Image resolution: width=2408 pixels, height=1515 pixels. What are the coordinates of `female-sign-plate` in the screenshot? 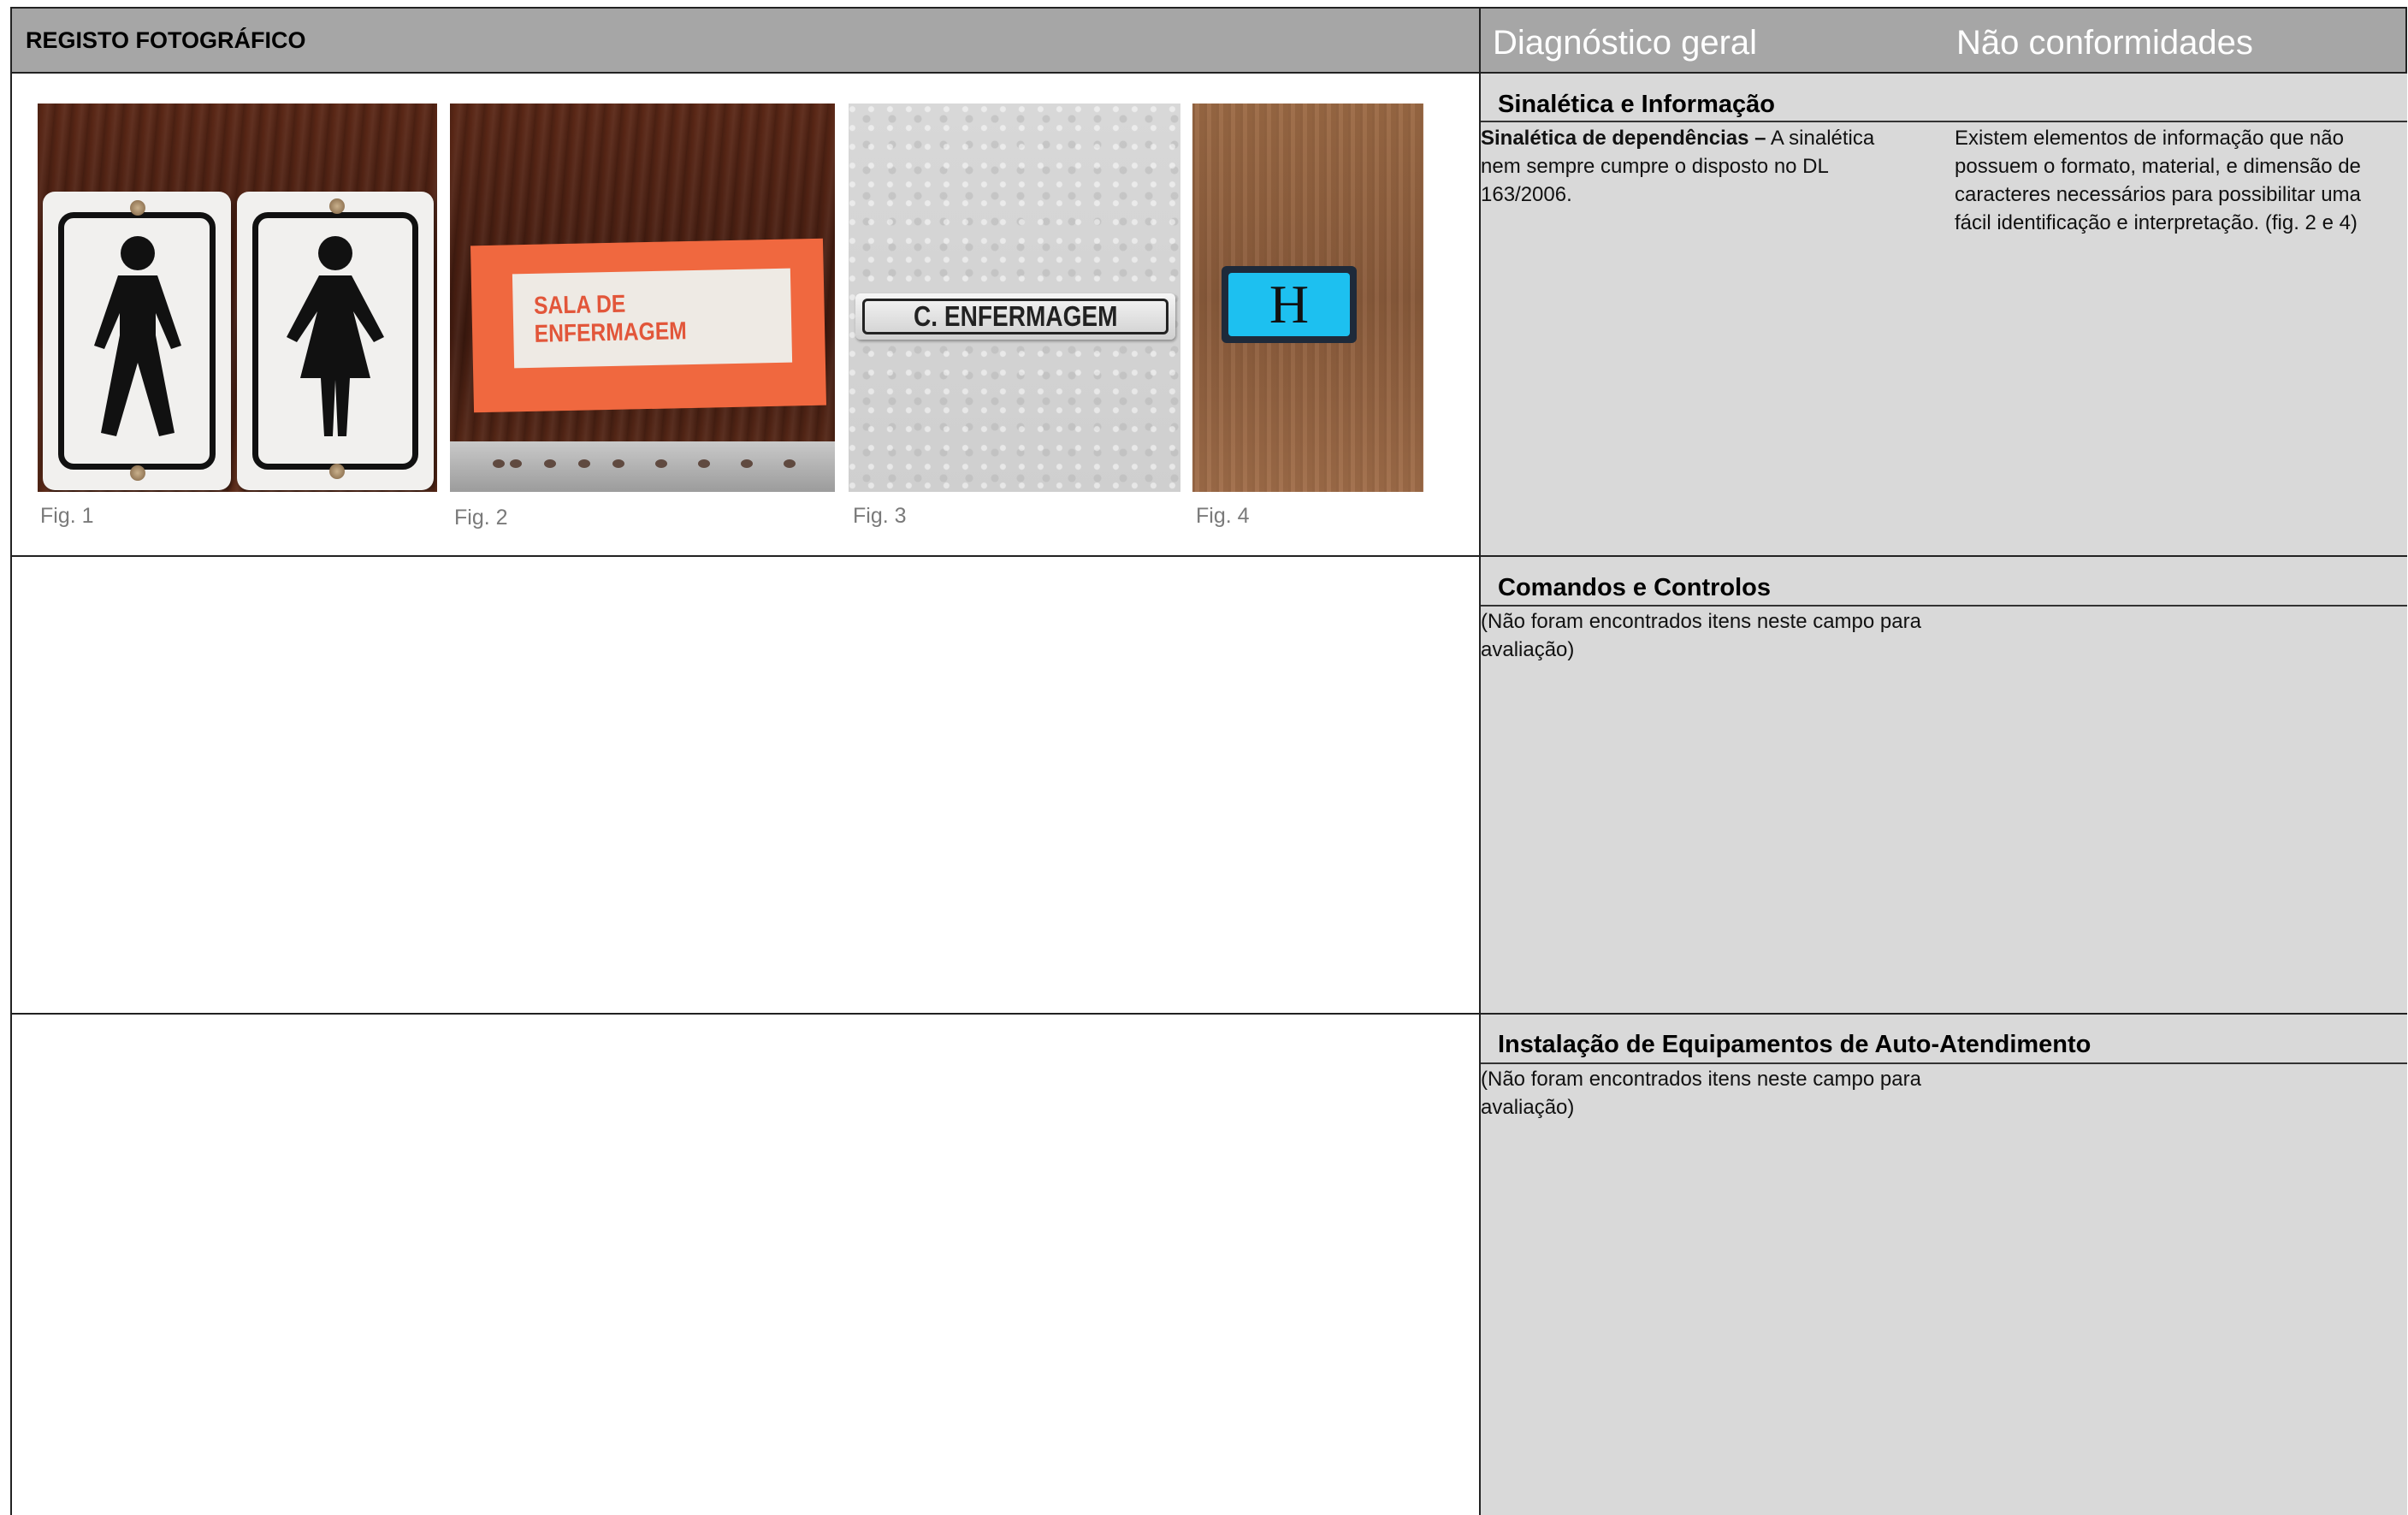 It's located at (335, 341).